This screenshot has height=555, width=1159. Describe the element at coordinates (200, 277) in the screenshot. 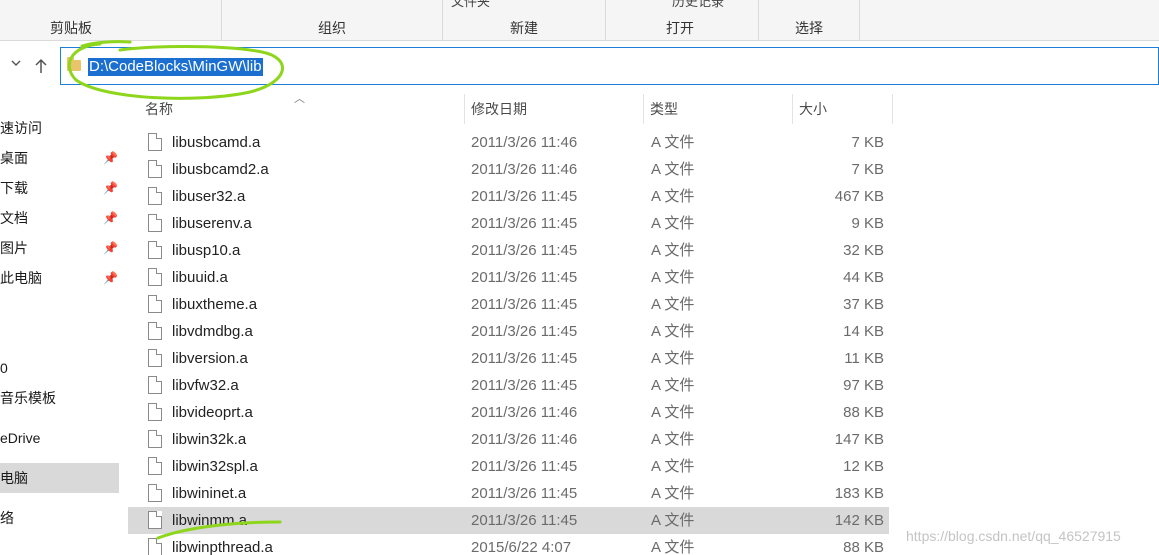

I see `file-name: libuuid.a` at that location.